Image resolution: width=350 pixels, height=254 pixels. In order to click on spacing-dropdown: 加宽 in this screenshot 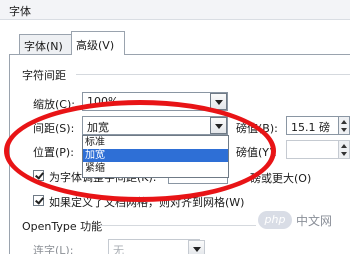, I will do `click(155, 125)`.